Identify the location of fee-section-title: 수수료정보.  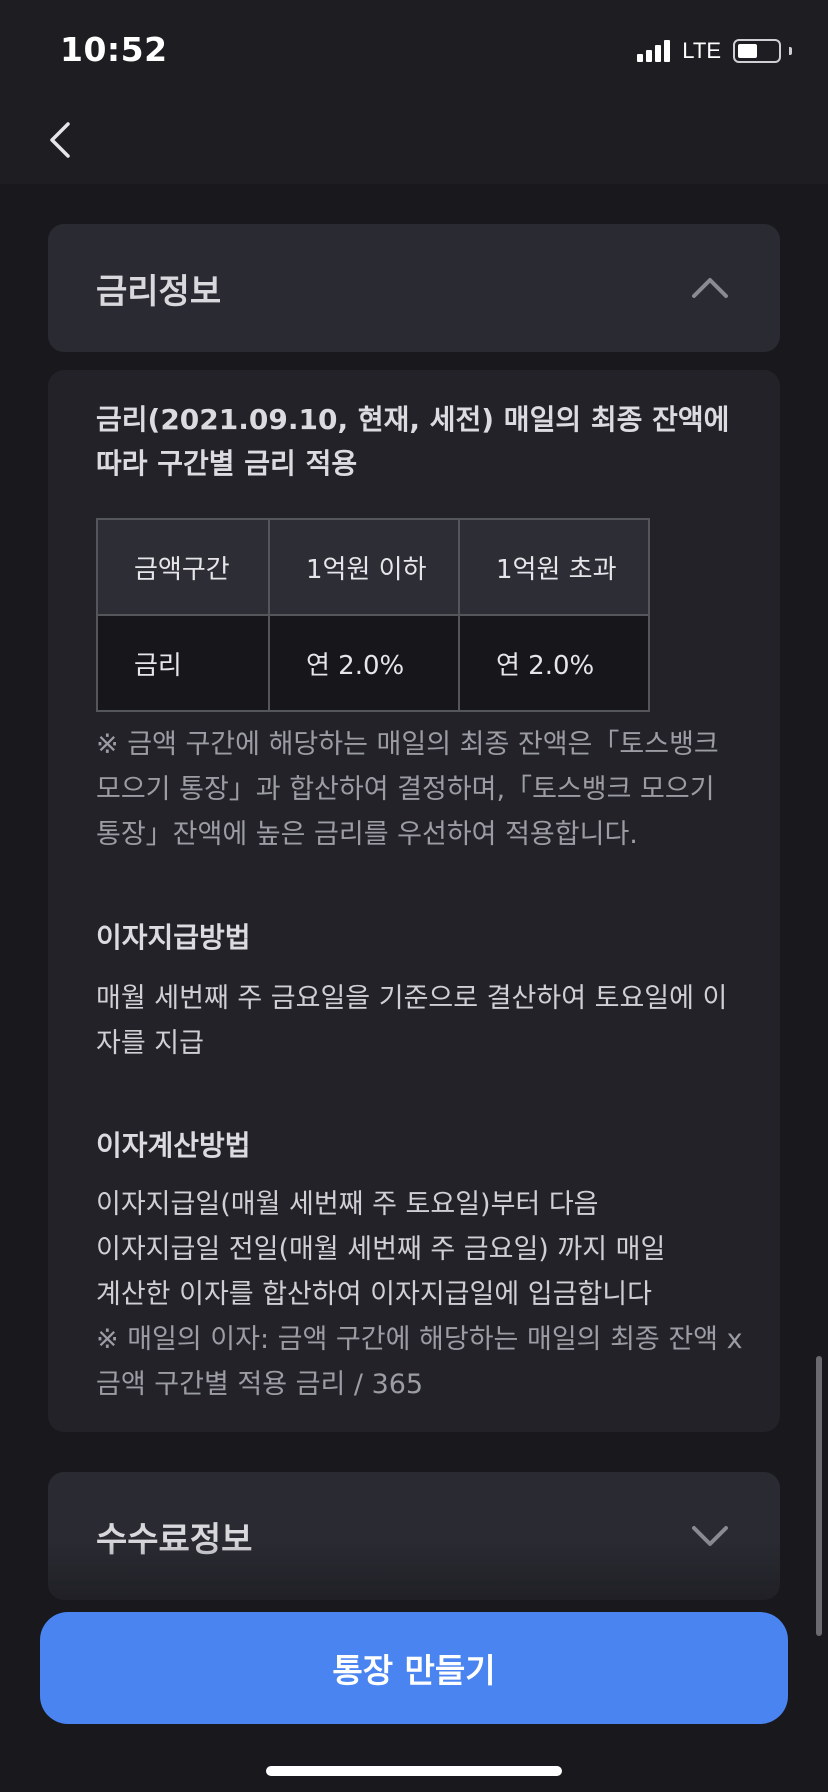
(174, 1540).